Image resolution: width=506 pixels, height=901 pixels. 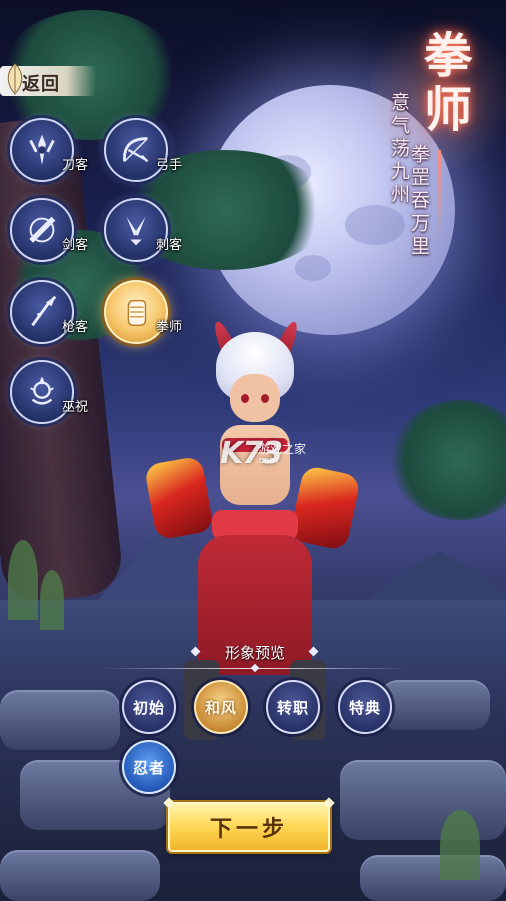 What do you see at coordinates (75, 245) in the screenshot?
I see `class-label: 剑客` at bounding box center [75, 245].